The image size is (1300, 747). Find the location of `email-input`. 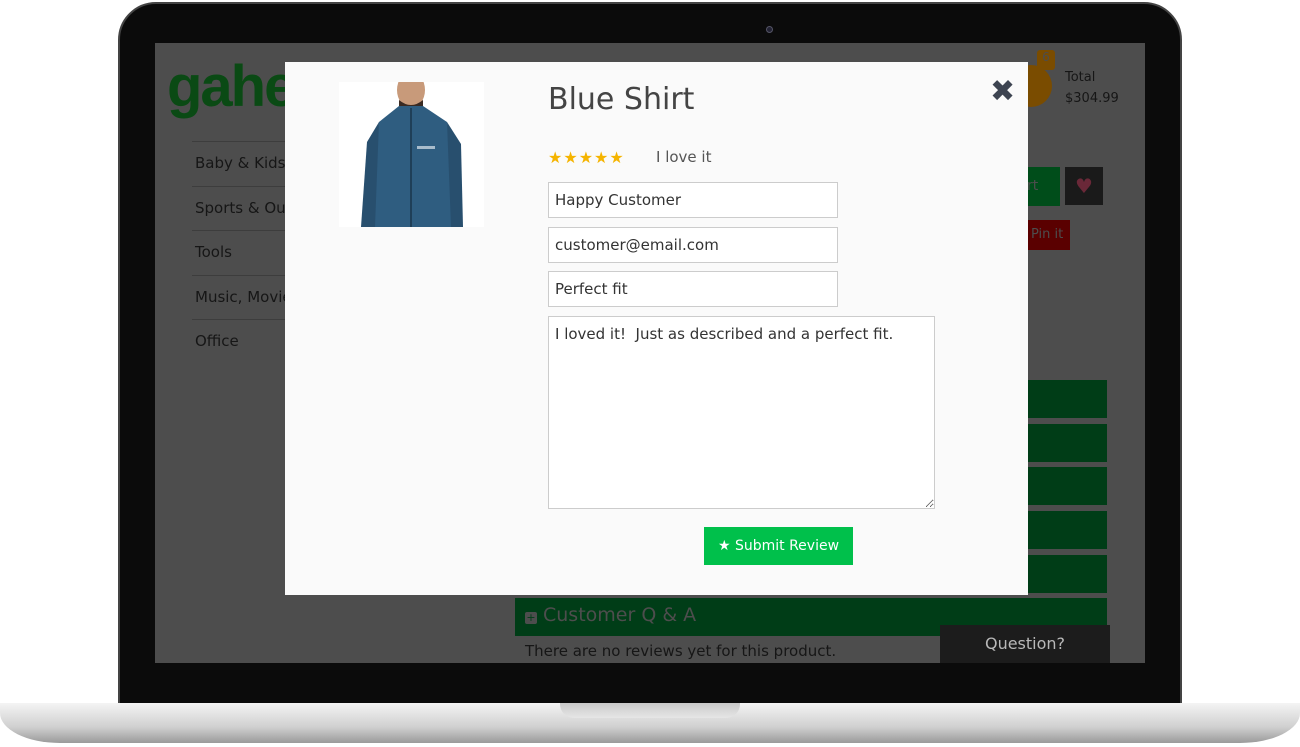

email-input is located at coordinates (693, 245).